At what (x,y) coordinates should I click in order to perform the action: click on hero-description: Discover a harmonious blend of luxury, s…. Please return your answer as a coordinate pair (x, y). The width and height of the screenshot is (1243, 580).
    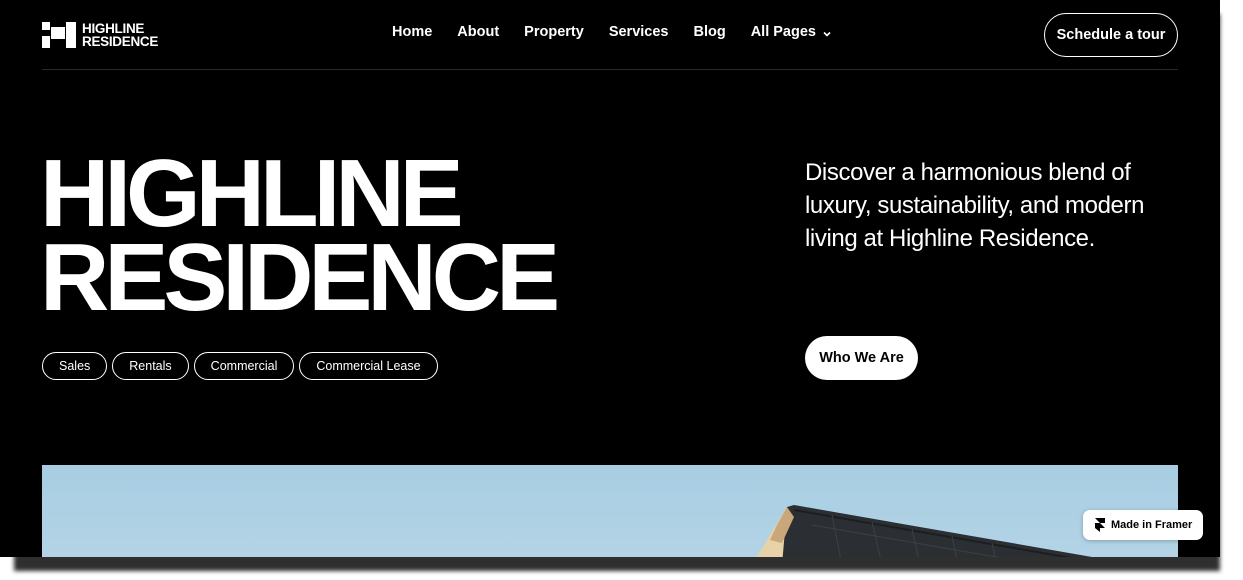
    Looking at the image, I should click on (975, 205).